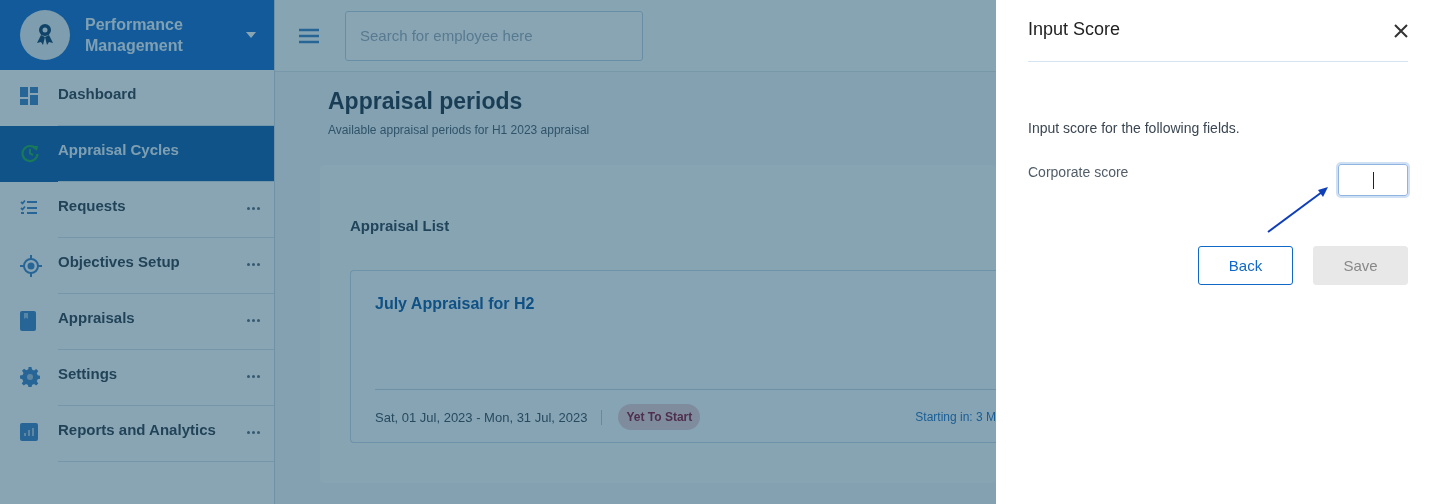 The image size is (1440, 504). Describe the element at coordinates (1074, 29) in the screenshot. I see `dialog-title: Input Score` at that location.